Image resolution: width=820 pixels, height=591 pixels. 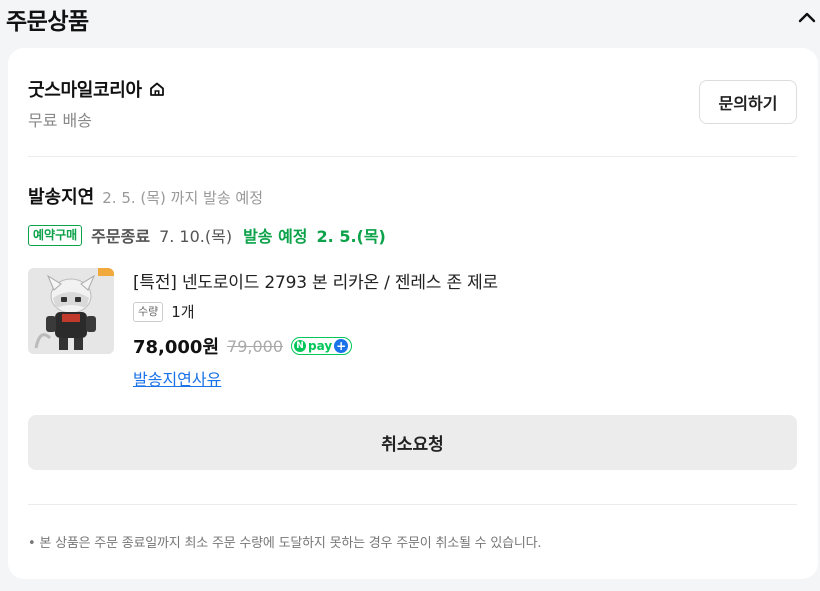 What do you see at coordinates (183, 312) in the screenshot?
I see `quantity-value: 1개` at bounding box center [183, 312].